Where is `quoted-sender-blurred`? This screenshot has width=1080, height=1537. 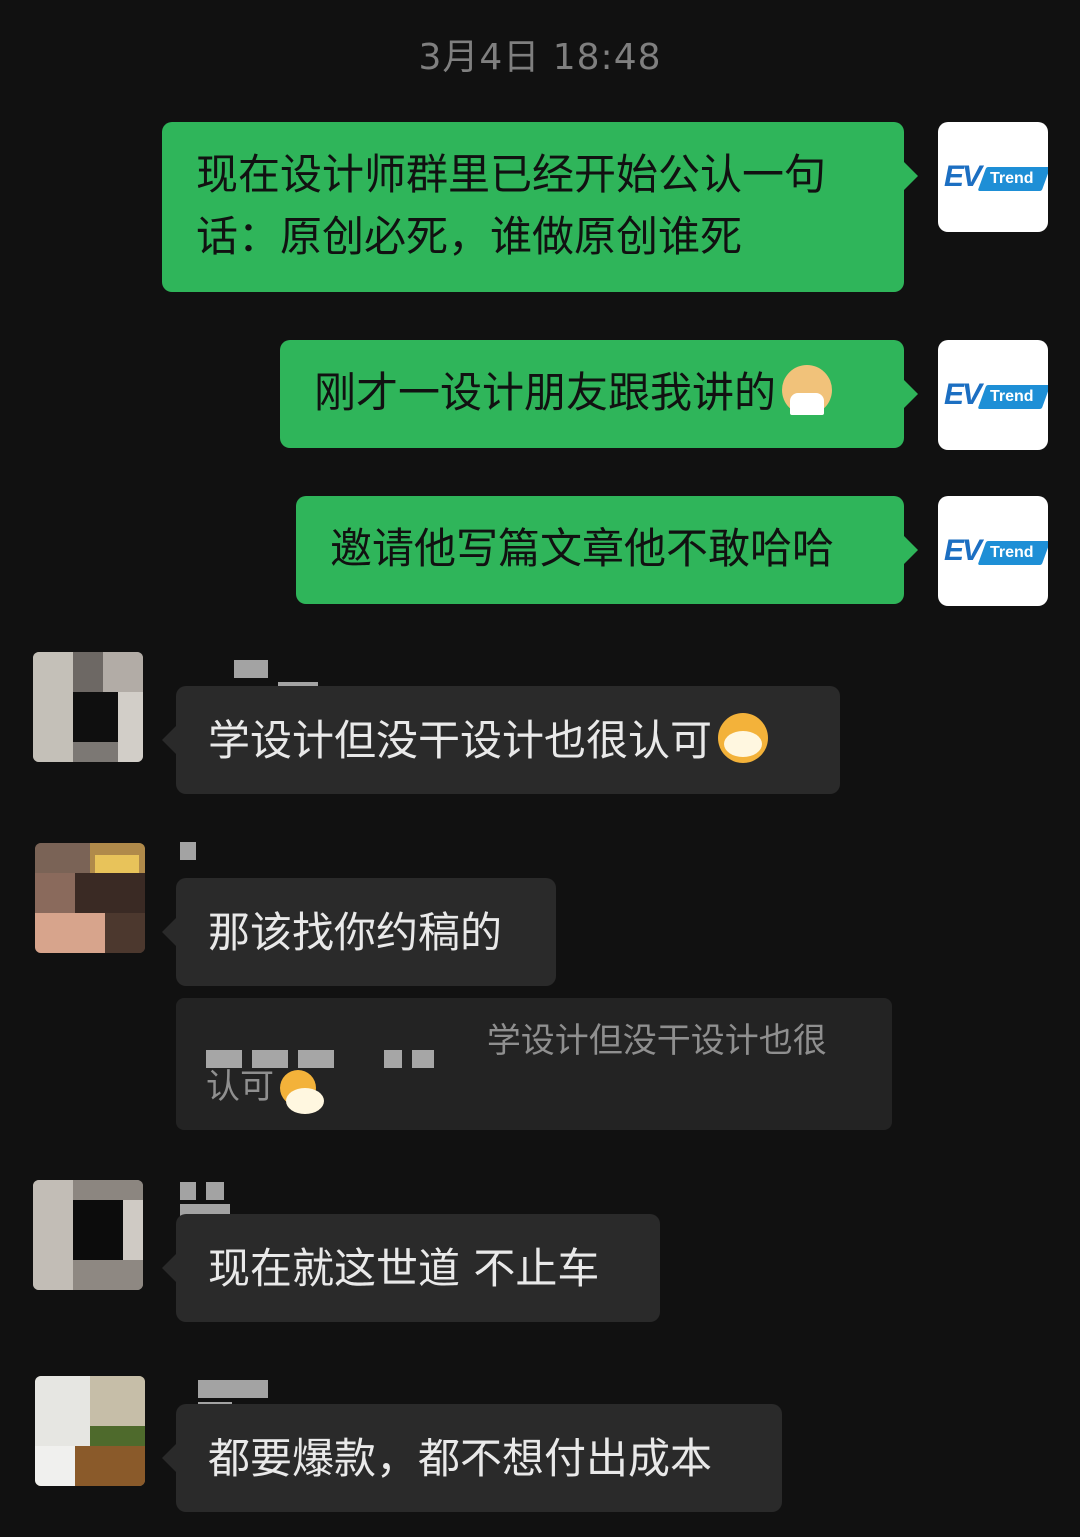
quoted-sender-blurred is located at coordinates (341, 1051).